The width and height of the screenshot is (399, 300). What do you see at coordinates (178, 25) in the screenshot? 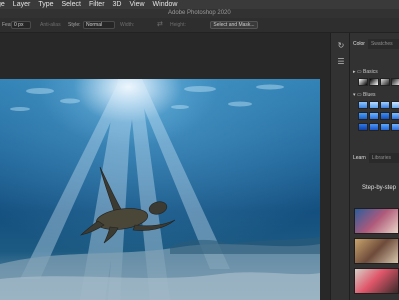
I see `height-label: Height:` at bounding box center [178, 25].